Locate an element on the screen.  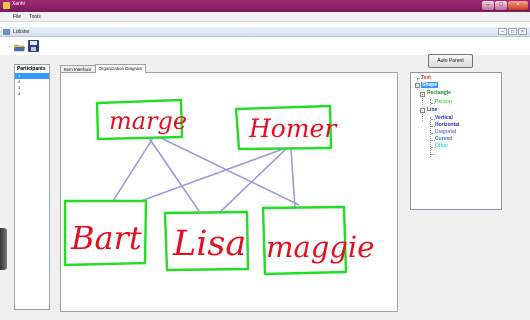
open-folder-icon is located at coordinates (19, 47).